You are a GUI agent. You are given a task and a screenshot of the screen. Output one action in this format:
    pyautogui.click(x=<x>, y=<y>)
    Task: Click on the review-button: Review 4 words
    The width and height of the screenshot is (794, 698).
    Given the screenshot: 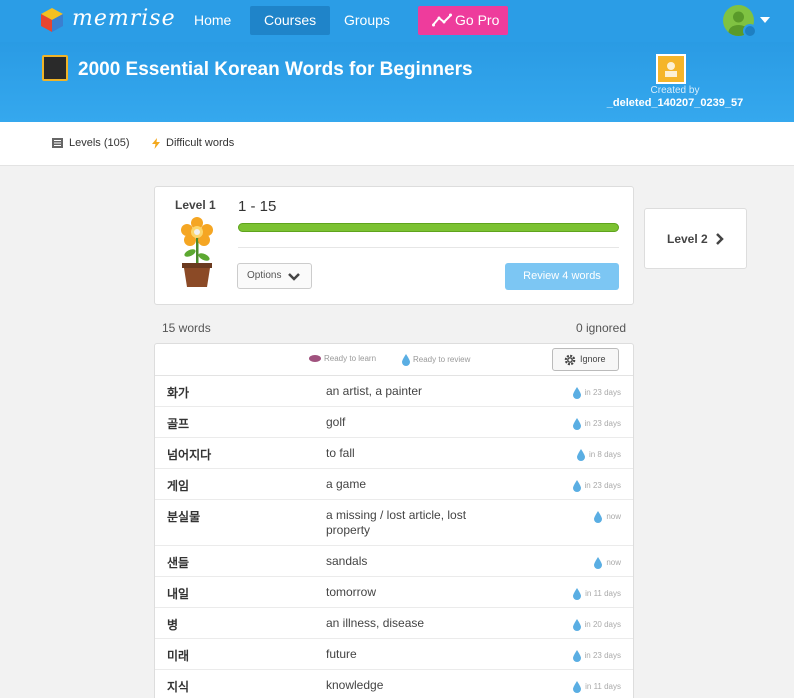 What is the action you would take?
    pyautogui.click(x=562, y=276)
    